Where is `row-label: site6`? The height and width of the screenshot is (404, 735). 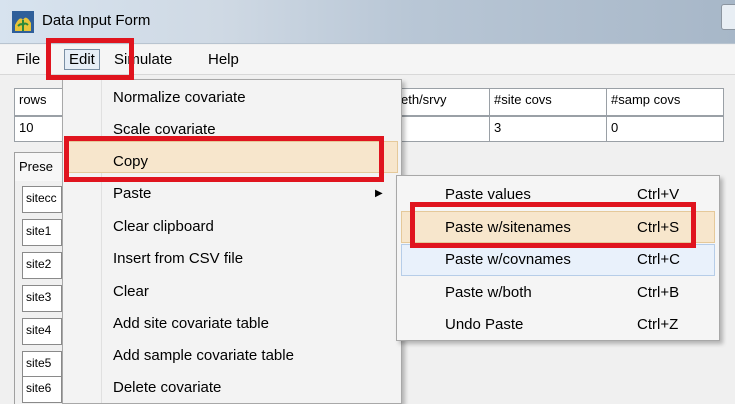 row-label: site6 is located at coordinates (42, 389).